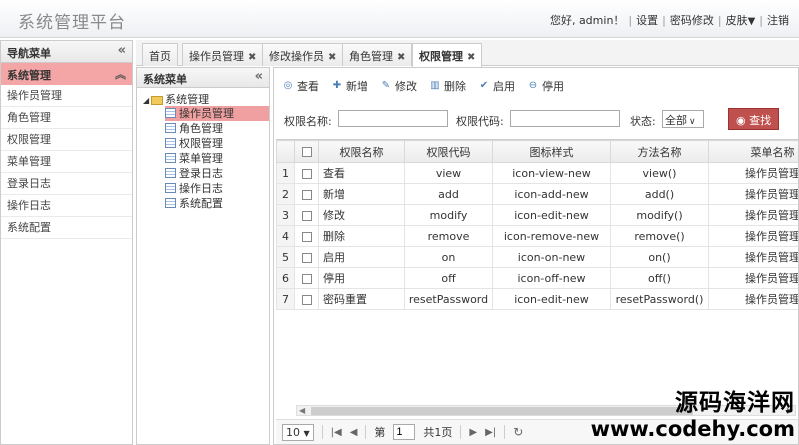 The height and width of the screenshot is (445, 799). I want to click on page-number-input, so click(404, 432).